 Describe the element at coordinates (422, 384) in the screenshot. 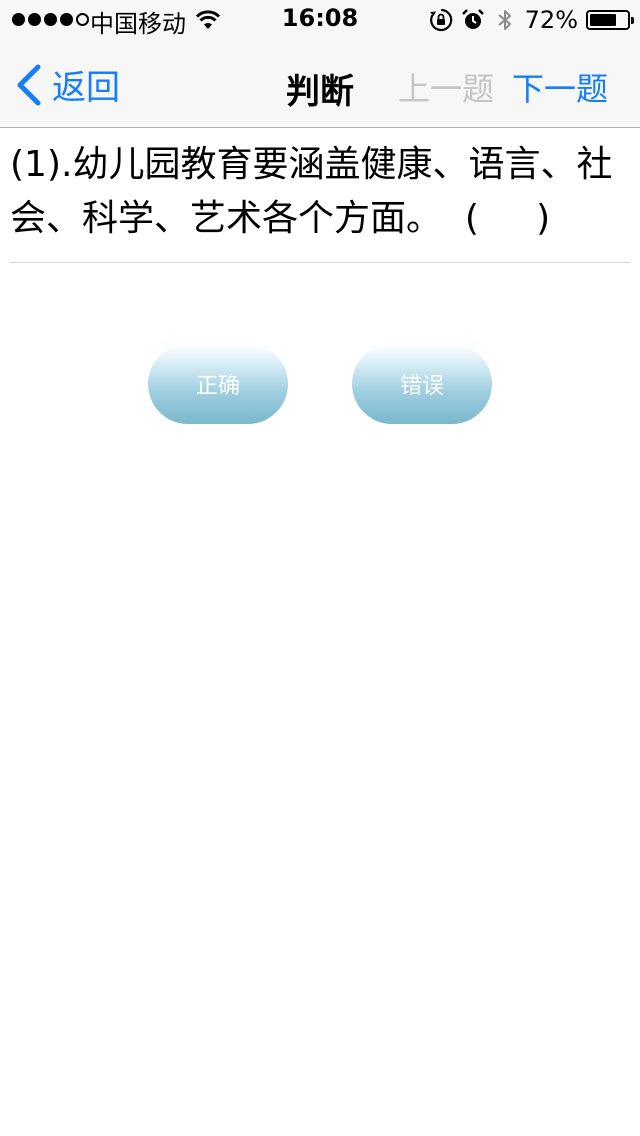

I see `answer-wrong-button: 错误` at that location.